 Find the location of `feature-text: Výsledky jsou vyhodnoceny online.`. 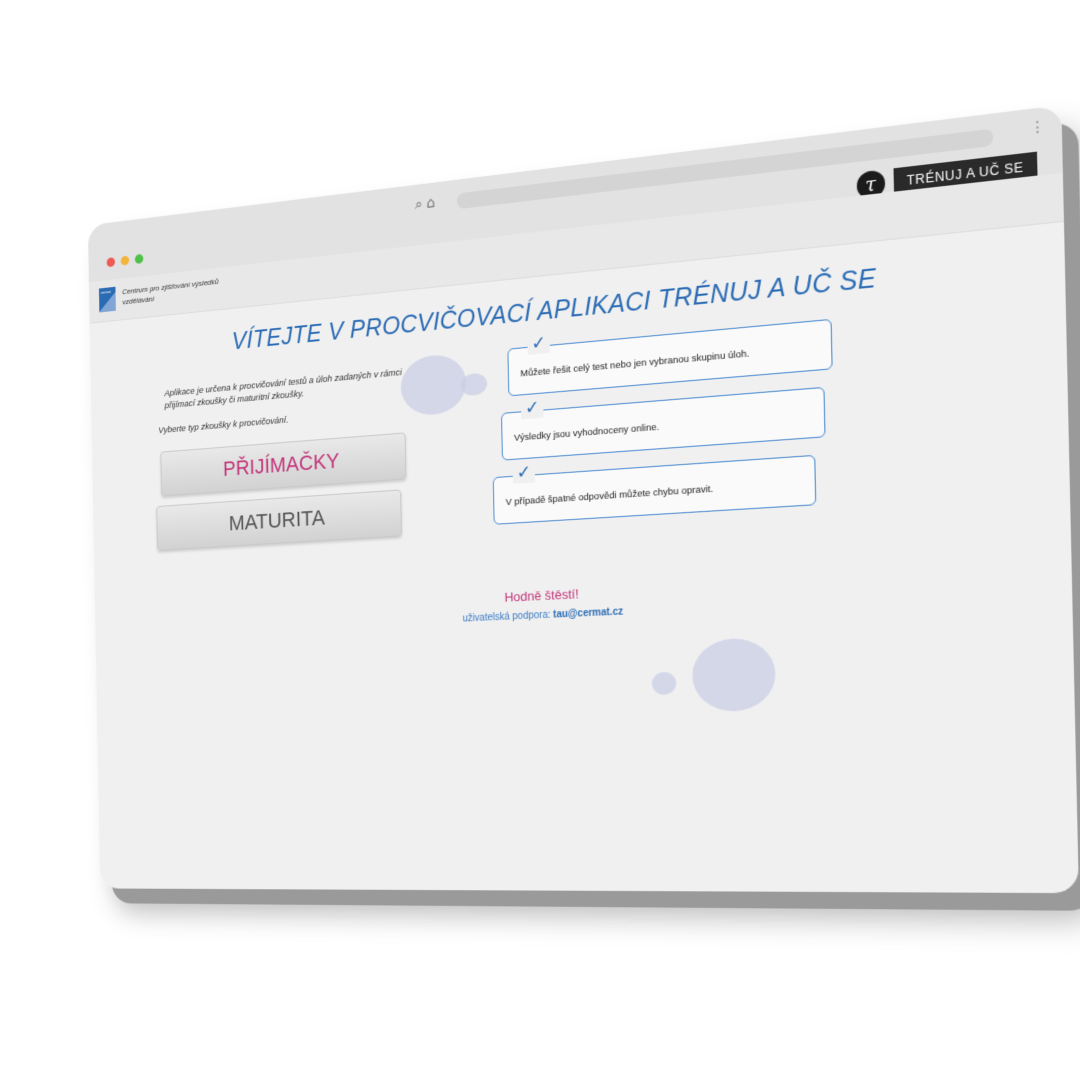

feature-text: Výsledky jsou vyhodnoceny online. is located at coordinates (586, 432).